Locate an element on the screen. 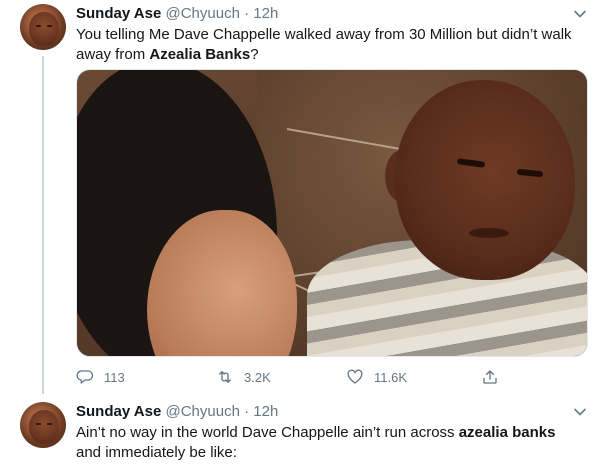 The width and height of the screenshot is (611, 468). like-button: 11.6K is located at coordinates (376, 377).